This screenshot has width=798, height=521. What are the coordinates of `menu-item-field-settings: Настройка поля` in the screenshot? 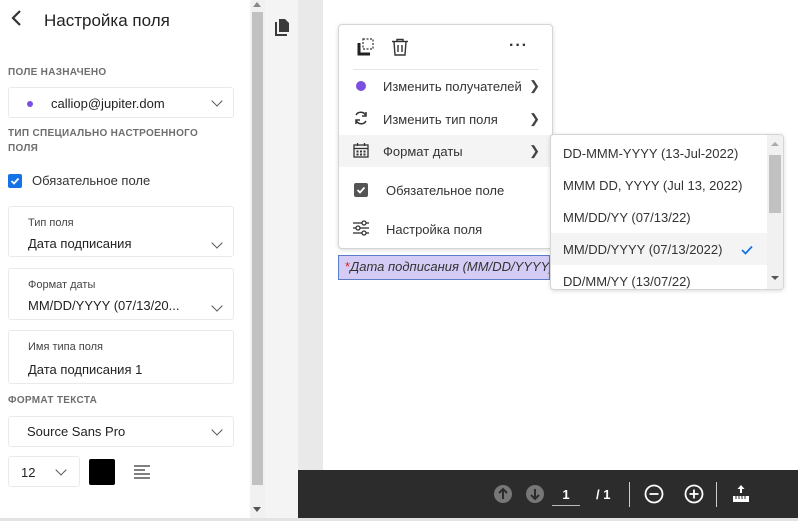 It's located at (445, 229).